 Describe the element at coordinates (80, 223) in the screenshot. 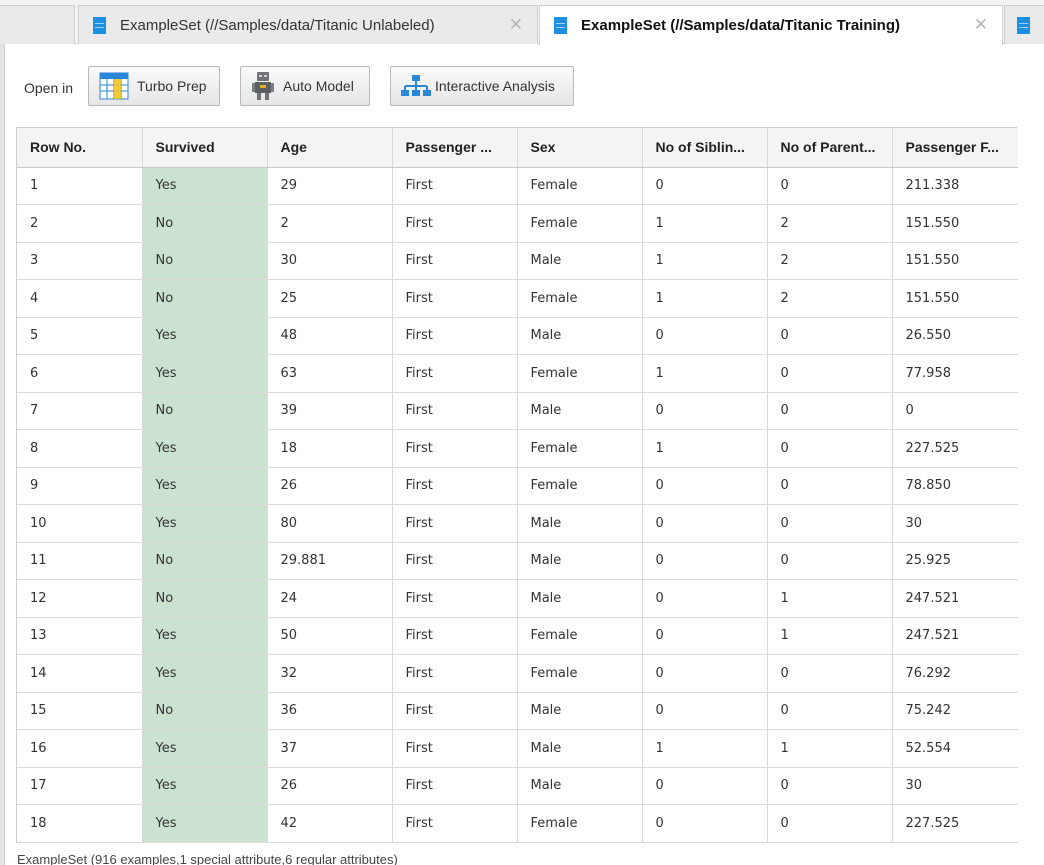

I see `cell-row-no: 2` at that location.